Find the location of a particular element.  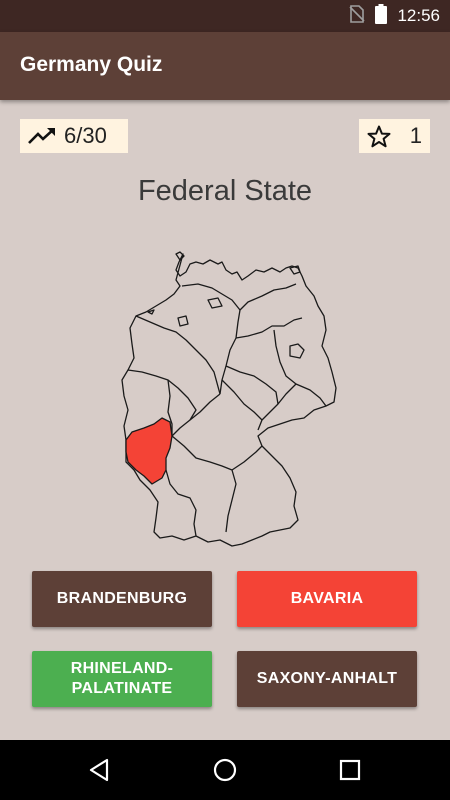

stars-badge: 1 is located at coordinates (394, 136).